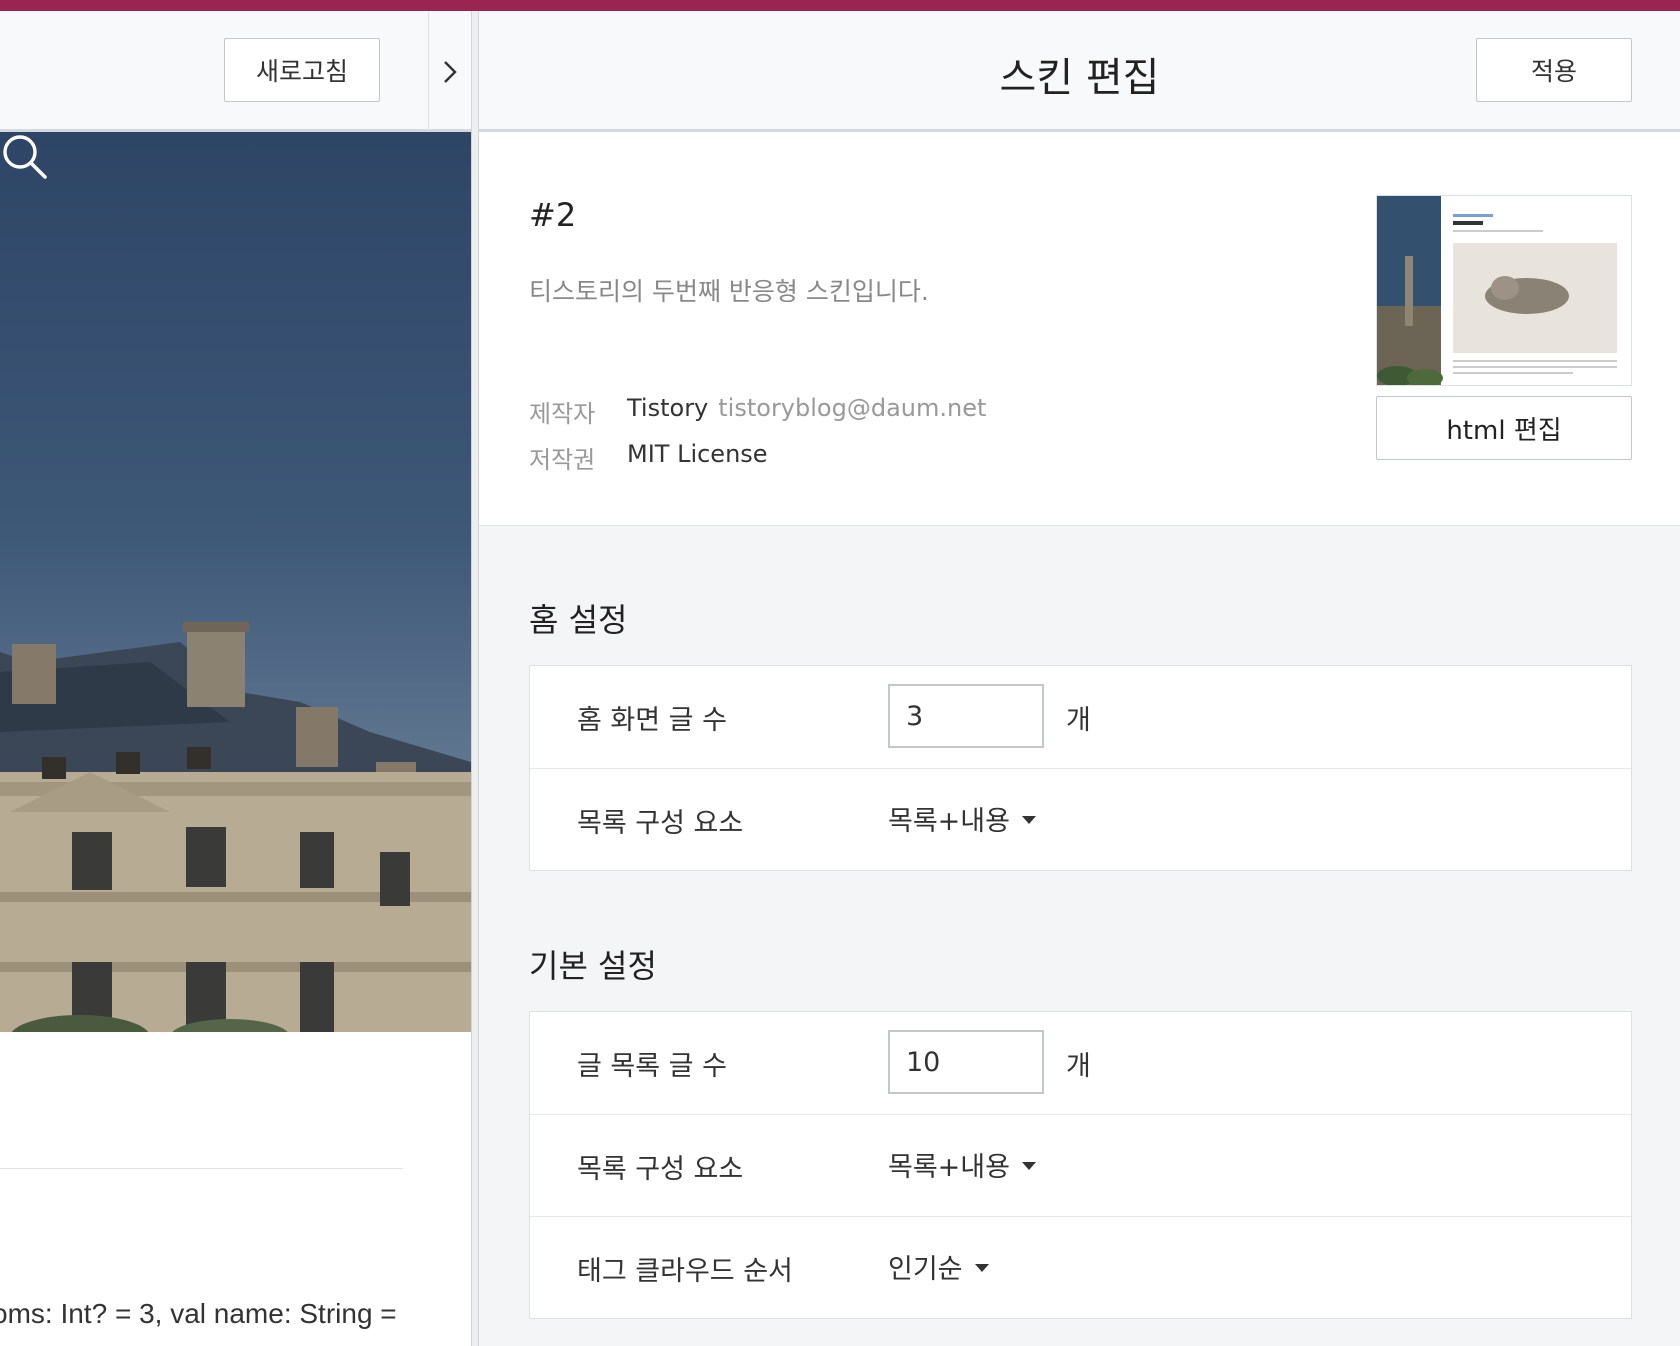 Image resolution: width=1680 pixels, height=1346 pixels. What do you see at coordinates (966, 1062) in the screenshot?
I see `list-count-input` at bounding box center [966, 1062].